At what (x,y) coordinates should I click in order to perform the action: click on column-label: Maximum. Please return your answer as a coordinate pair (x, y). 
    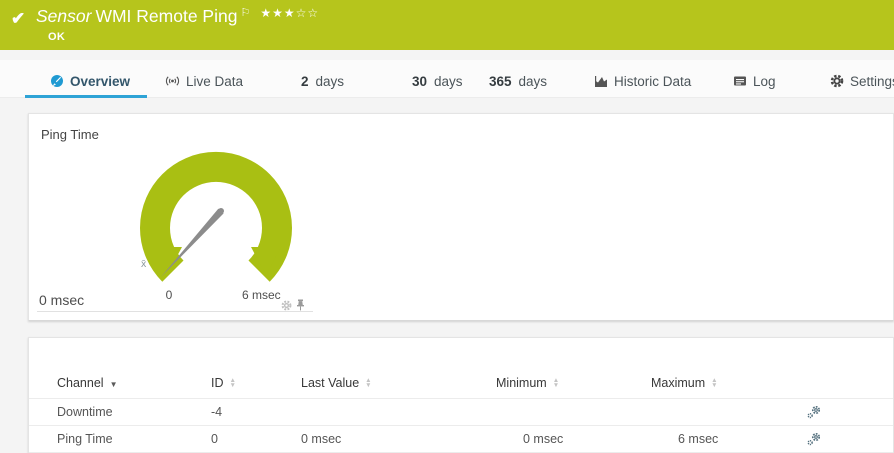
    Looking at the image, I should click on (678, 383).